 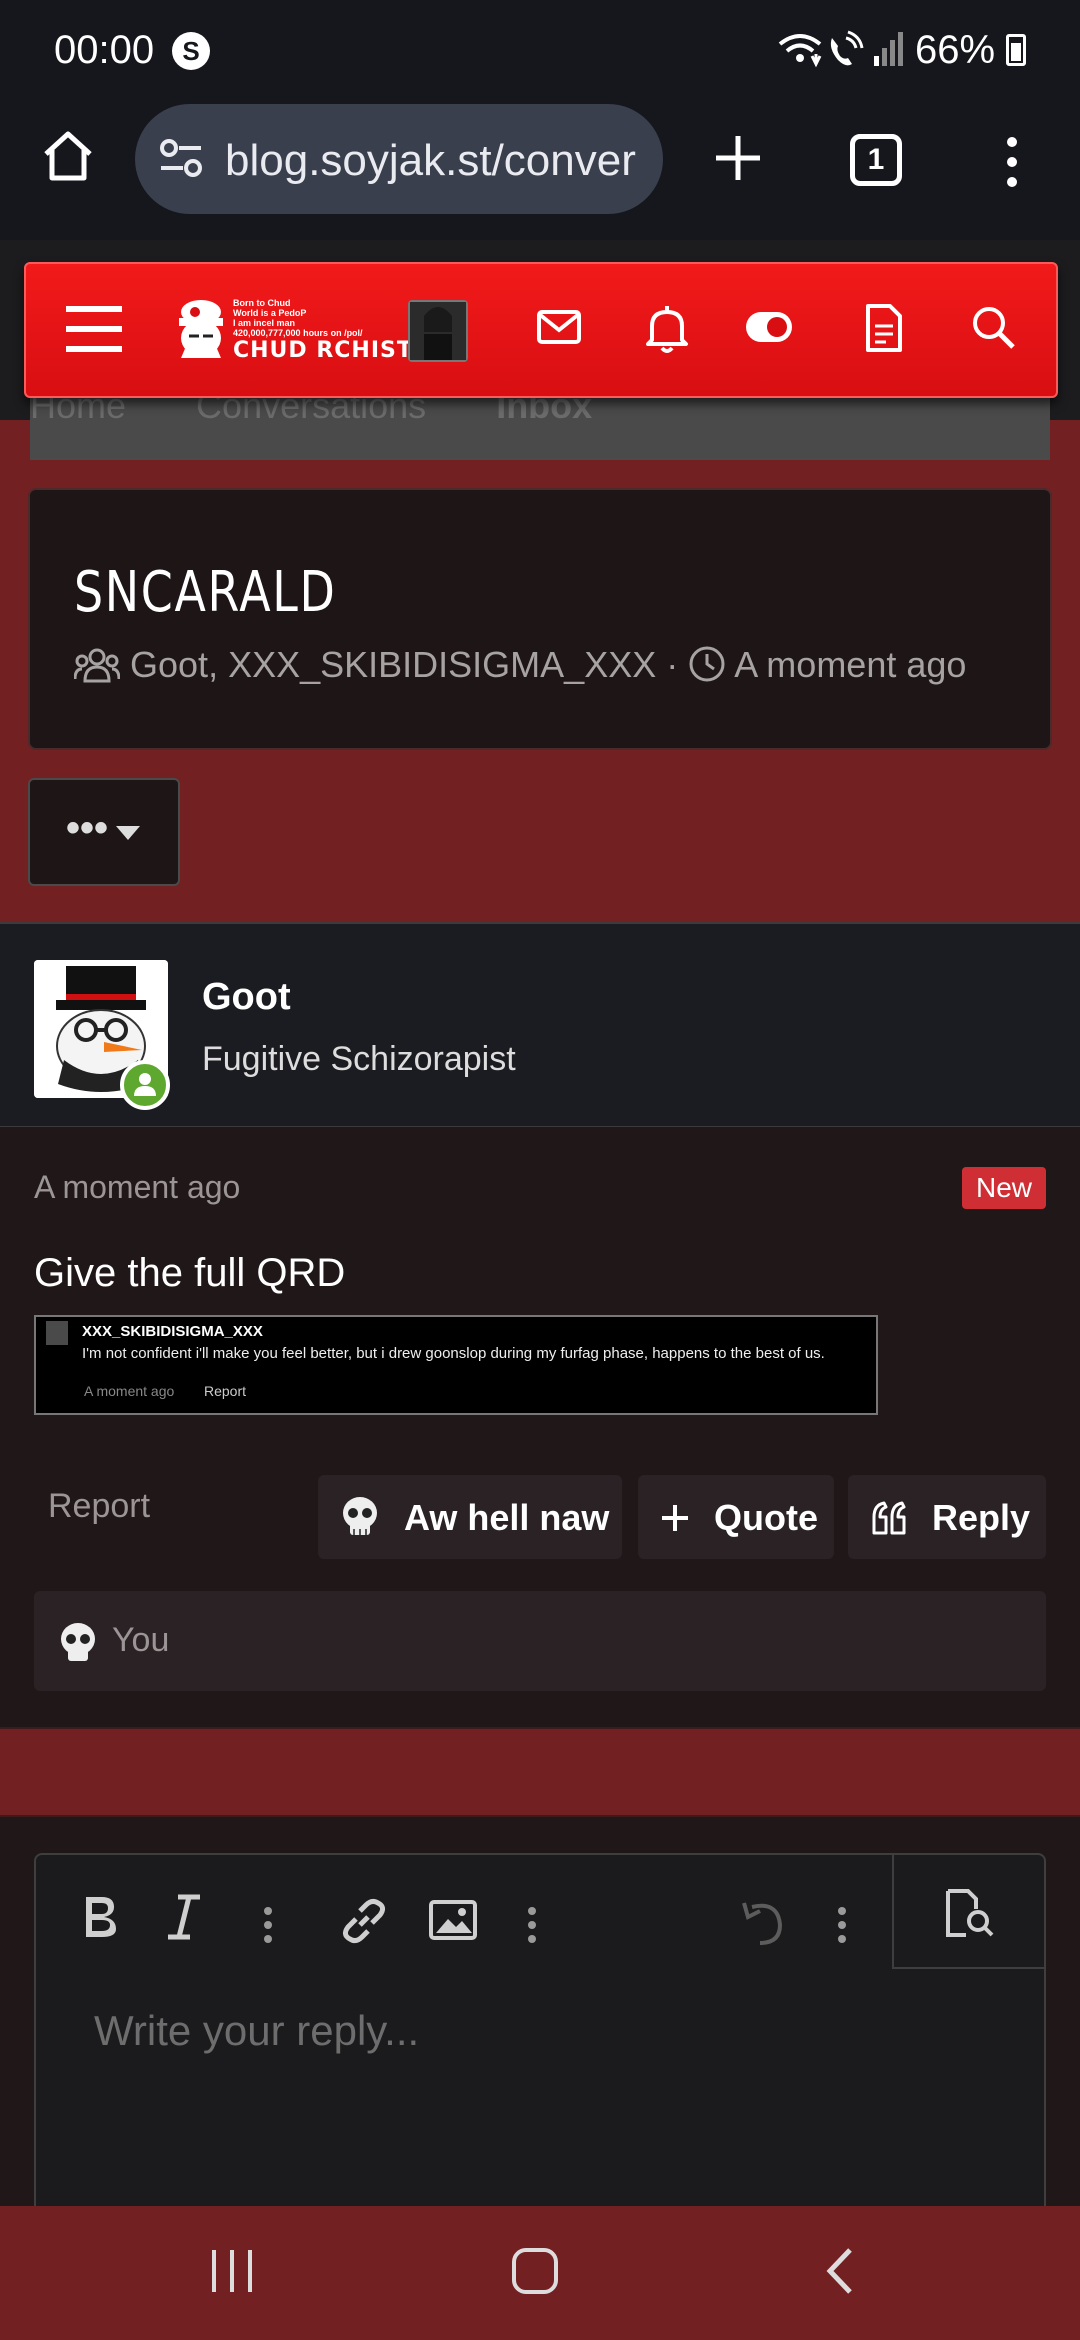 I want to click on inbox-envelope-icon, so click(x=559, y=327).